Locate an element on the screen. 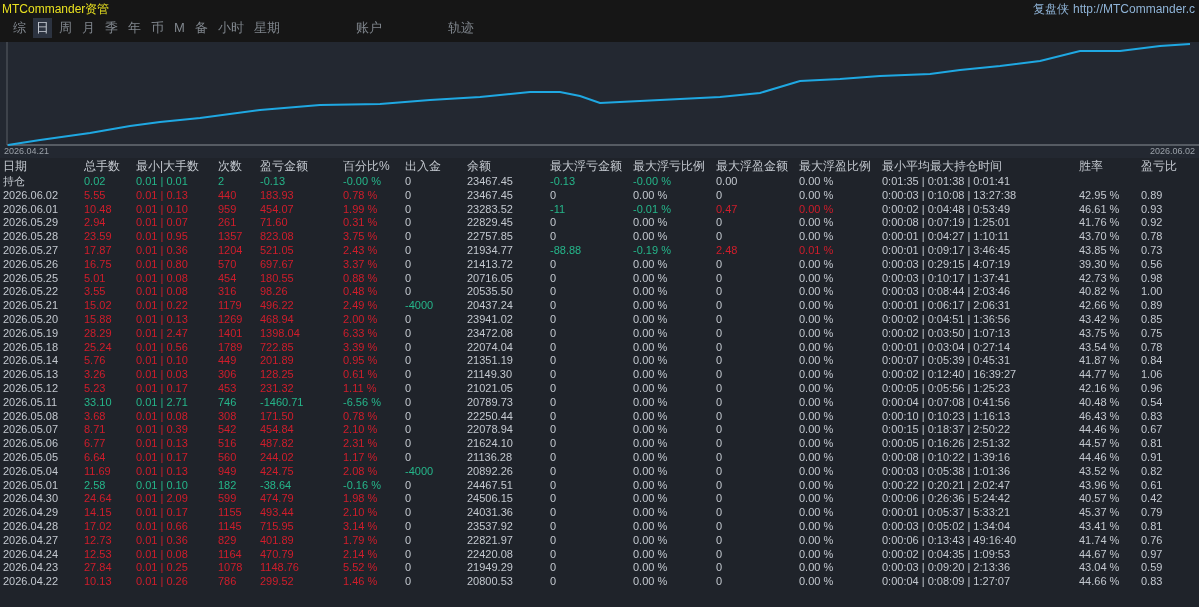  table-cell-text: 0.01 | 0.95 is located at coordinates (162, 237).